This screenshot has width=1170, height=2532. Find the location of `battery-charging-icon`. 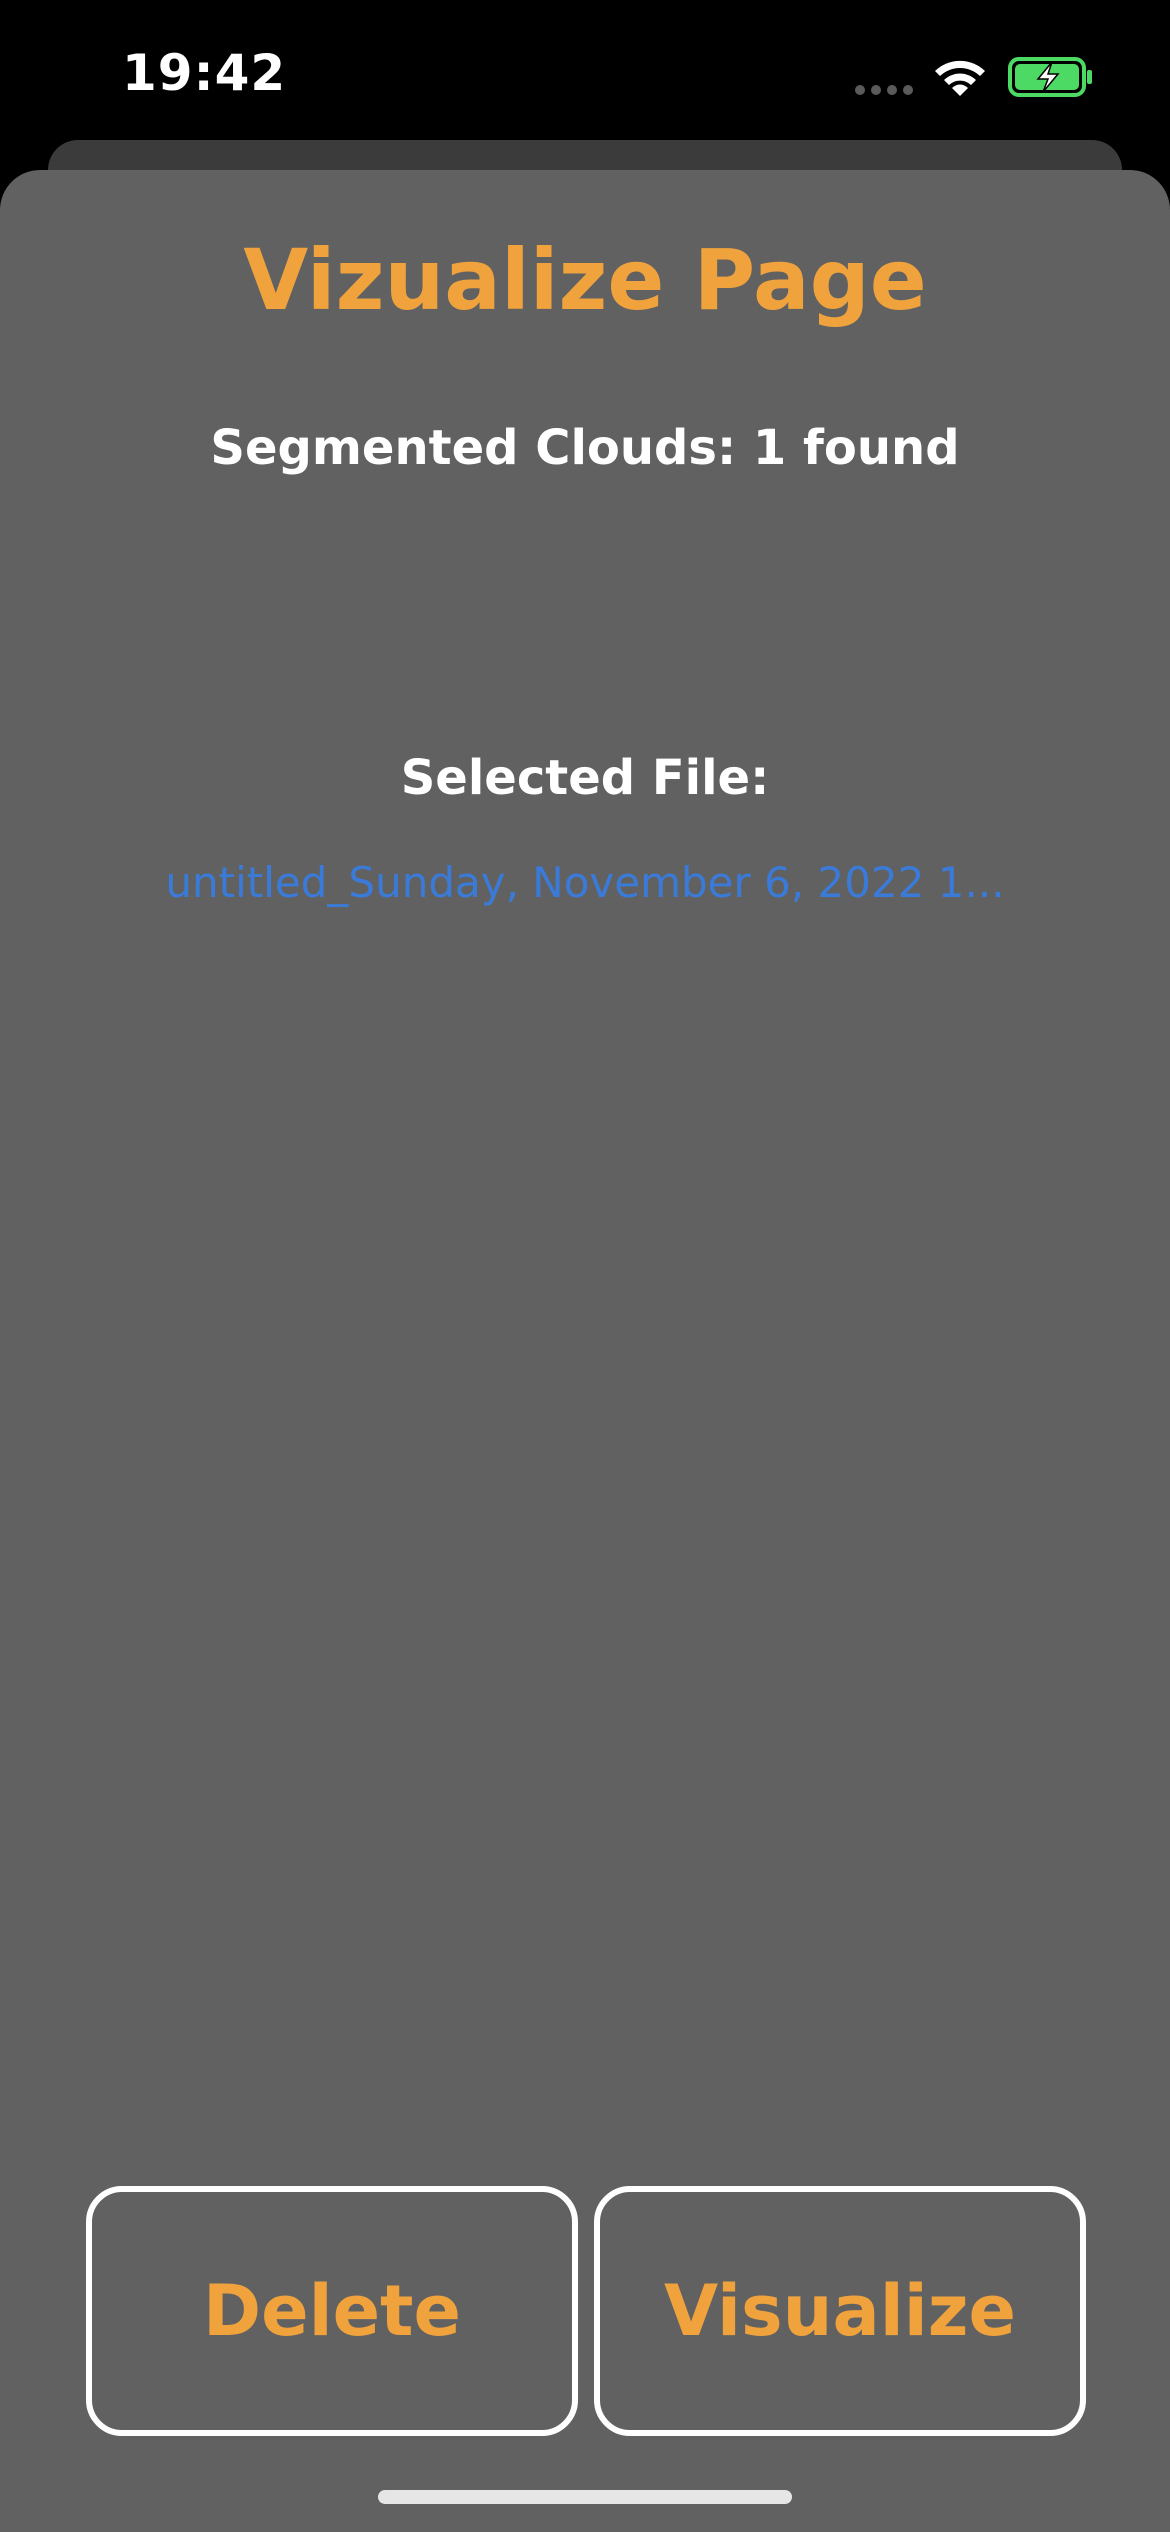

battery-charging-icon is located at coordinates (1050, 77).